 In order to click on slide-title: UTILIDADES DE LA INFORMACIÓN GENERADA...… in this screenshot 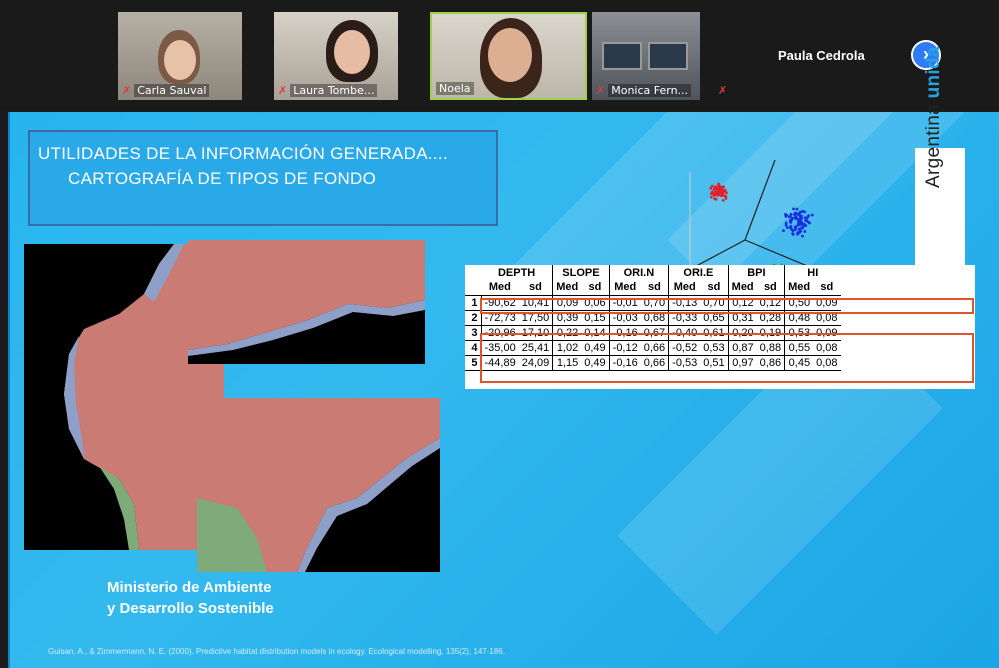, I will do `click(243, 153)`.